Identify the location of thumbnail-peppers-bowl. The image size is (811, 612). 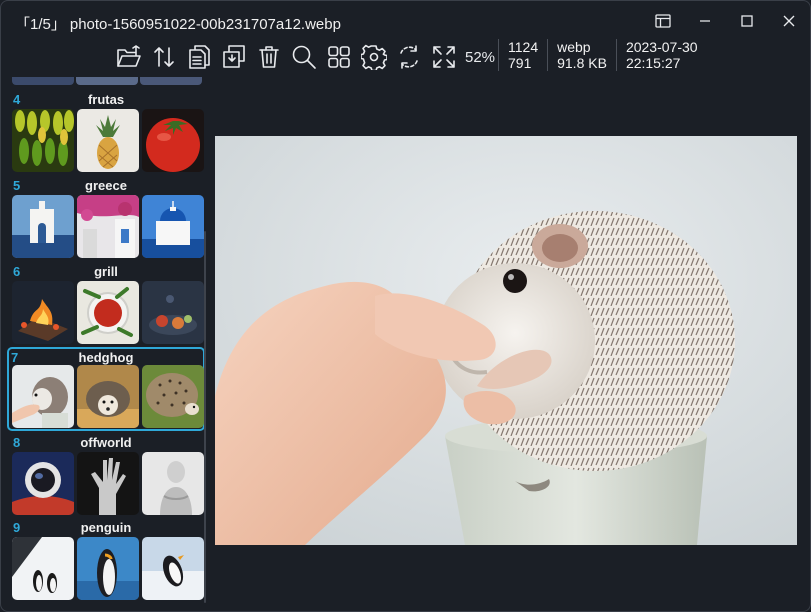
(108, 312).